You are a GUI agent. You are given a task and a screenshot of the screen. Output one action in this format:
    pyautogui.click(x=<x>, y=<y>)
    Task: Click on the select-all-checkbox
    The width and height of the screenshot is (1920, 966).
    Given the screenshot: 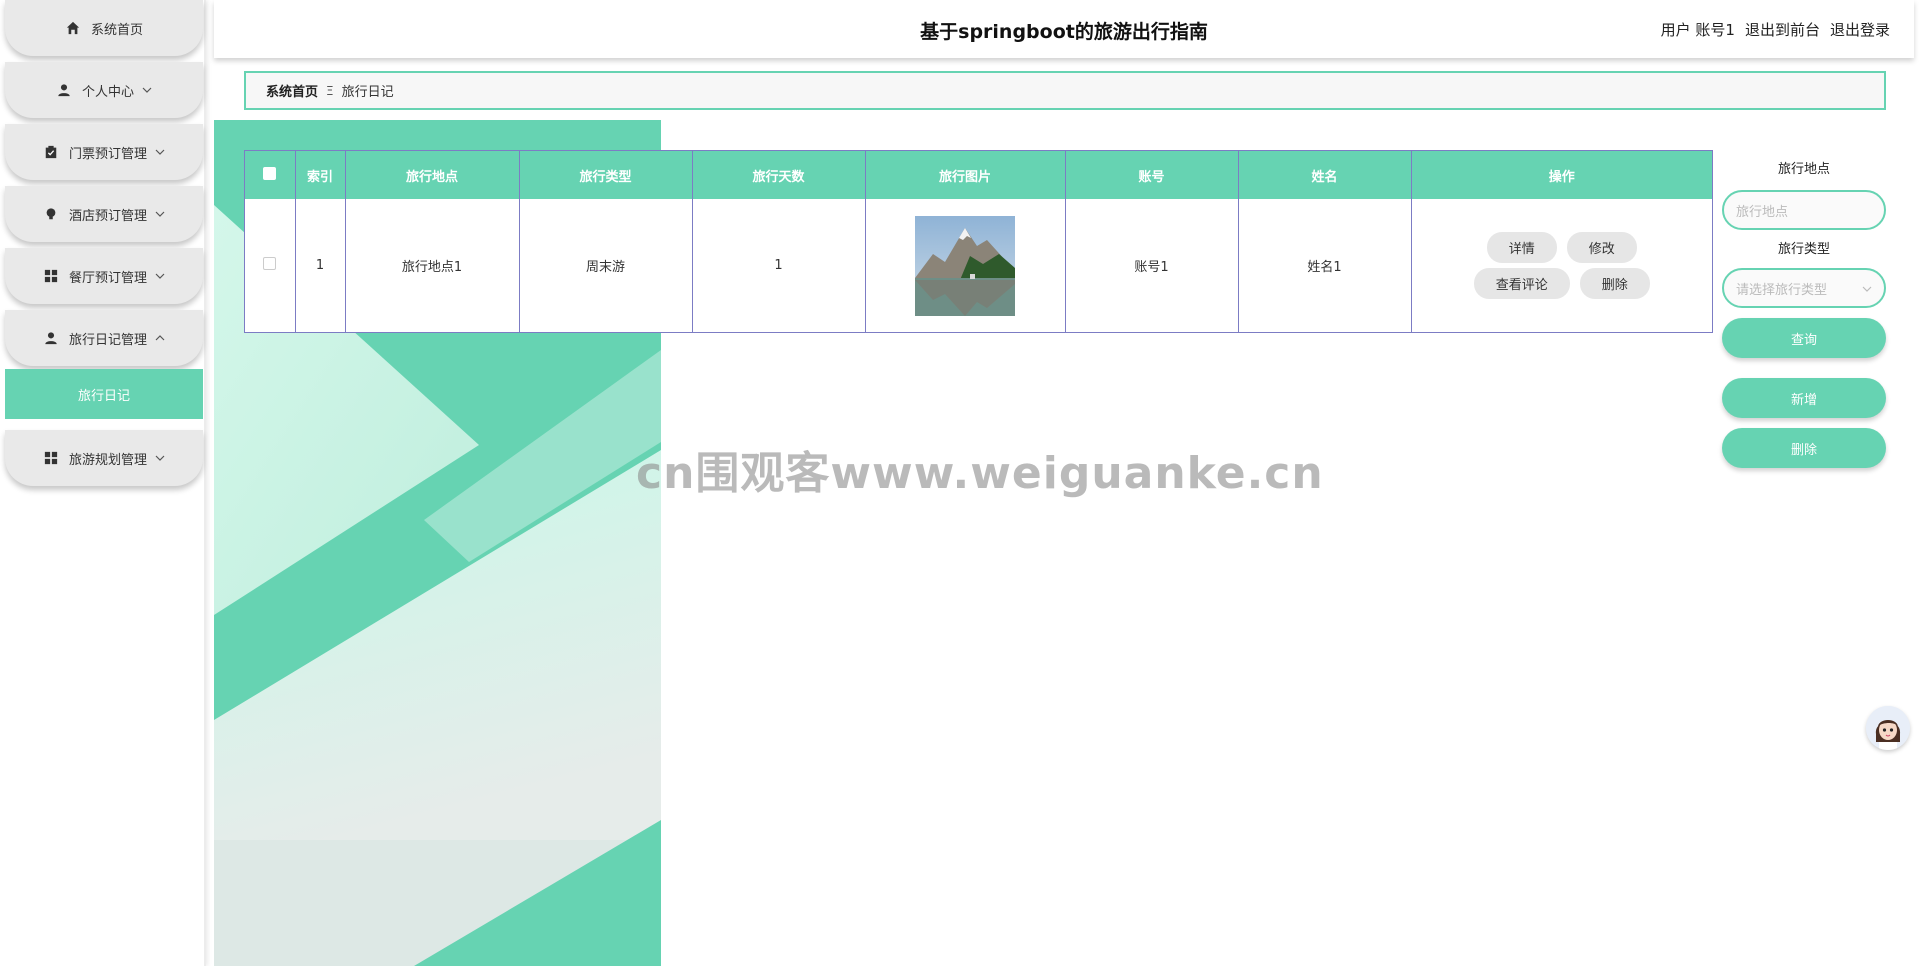 What is the action you would take?
    pyautogui.click(x=270, y=173)
    